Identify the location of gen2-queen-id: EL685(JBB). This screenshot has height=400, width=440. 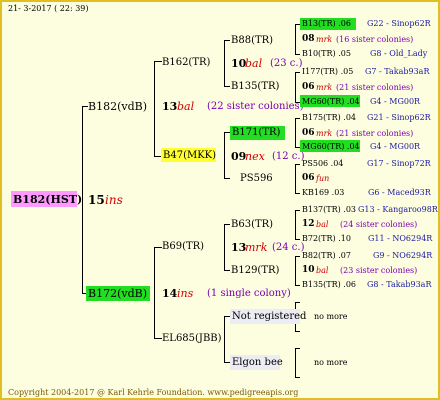
(192, 339).